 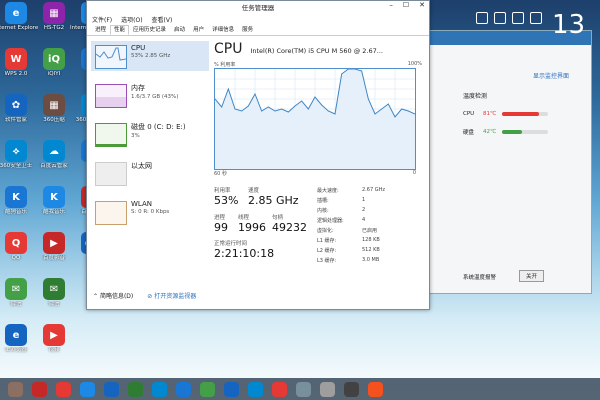 What do you see at coordinates (521, 114) in the screenshot?
I see `temperature-bar-fill` at bounding box center [521, 114].